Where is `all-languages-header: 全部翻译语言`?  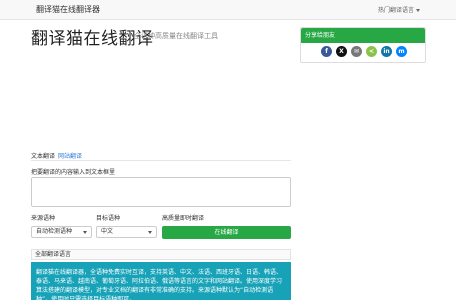 all-languages-header: 全部翻译语言 is located at coordinates (161, 254).